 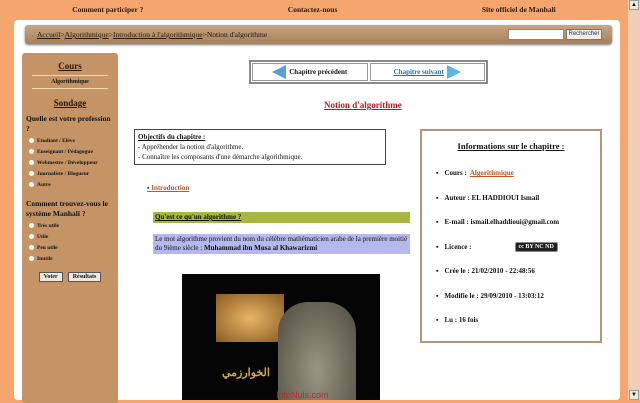 What do you see at coordinates (511, 146) in the screenshot?
I see `info-title: Informations sur le chapitre :` at bounding box center [511, 146].